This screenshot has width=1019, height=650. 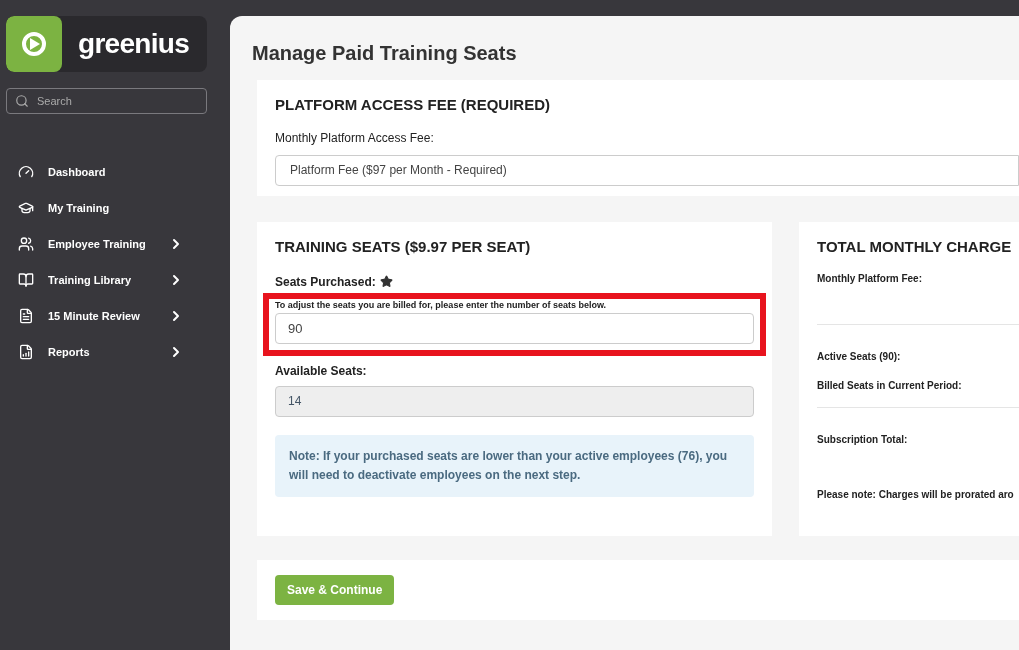 What do you see at coordinates (26, 208) in the screenshot?
I see `graduation-cap-icon` at bounding box center [26, 208].